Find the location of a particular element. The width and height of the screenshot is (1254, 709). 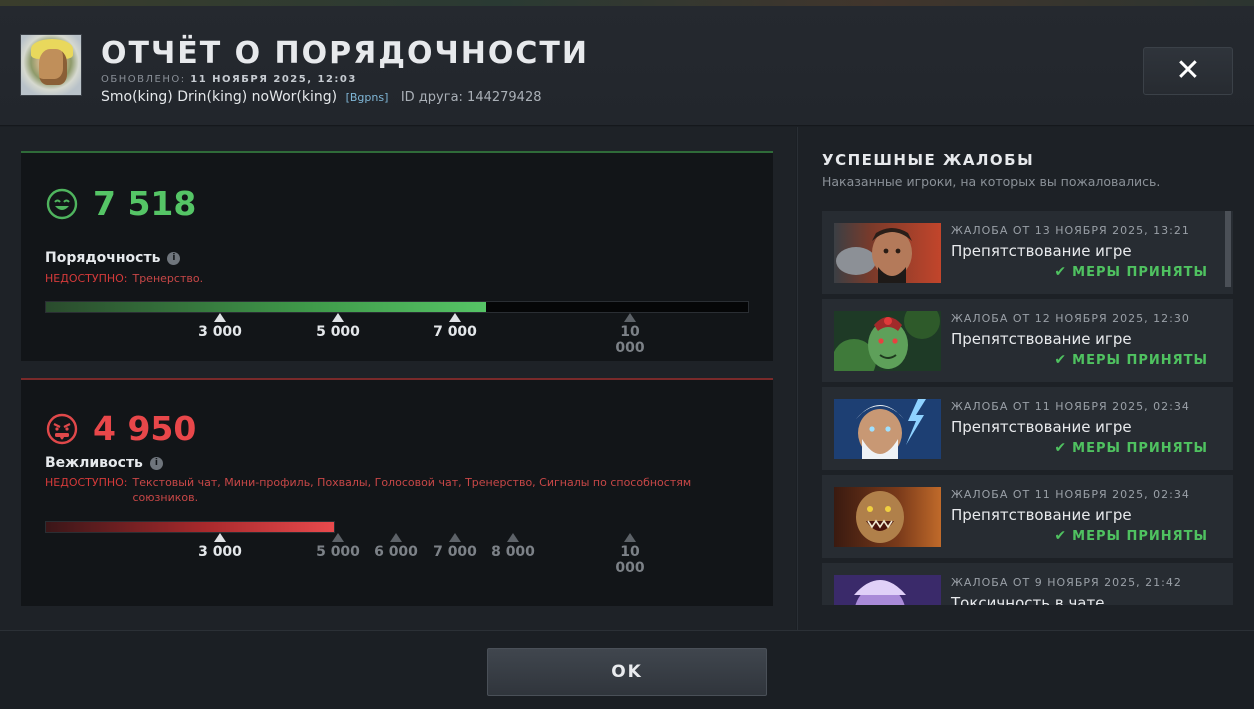

behavior-tick-10000: 10 000 is located at coordinates (630, 554).